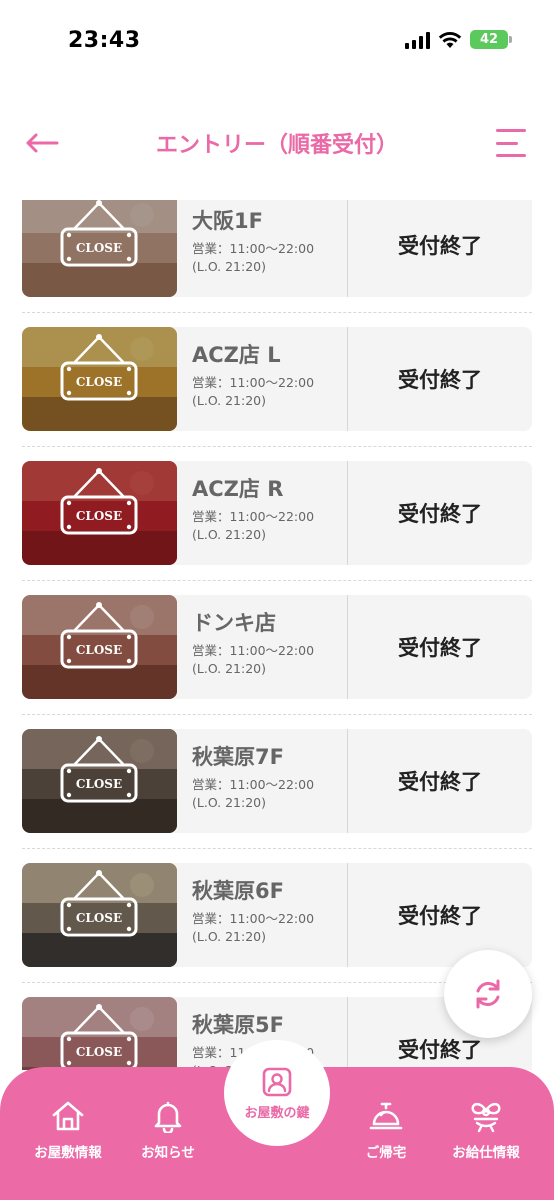 This screenshot has width=554, height=1200. I want to click on store-name: ドンキ店, so click(234, 623).